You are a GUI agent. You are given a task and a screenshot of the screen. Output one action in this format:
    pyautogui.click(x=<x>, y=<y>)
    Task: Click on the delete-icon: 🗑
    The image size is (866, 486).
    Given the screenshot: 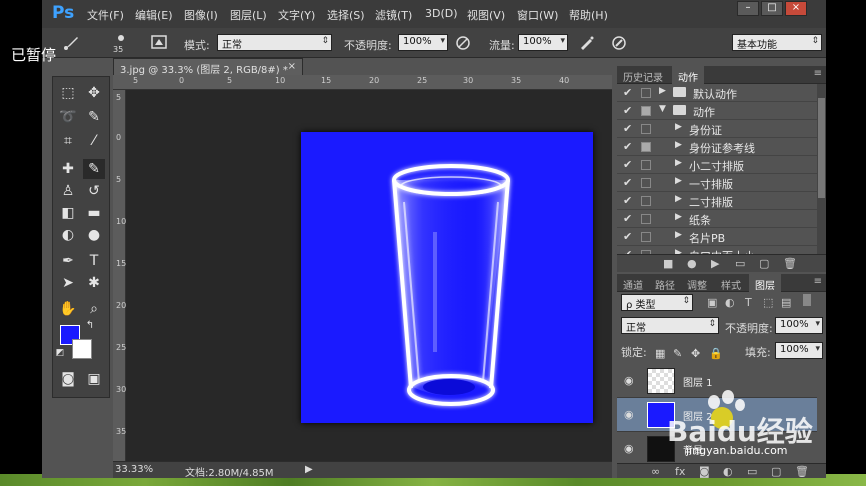 What is the action you would take?
    pyautogui.click(x=790, y=263)
    